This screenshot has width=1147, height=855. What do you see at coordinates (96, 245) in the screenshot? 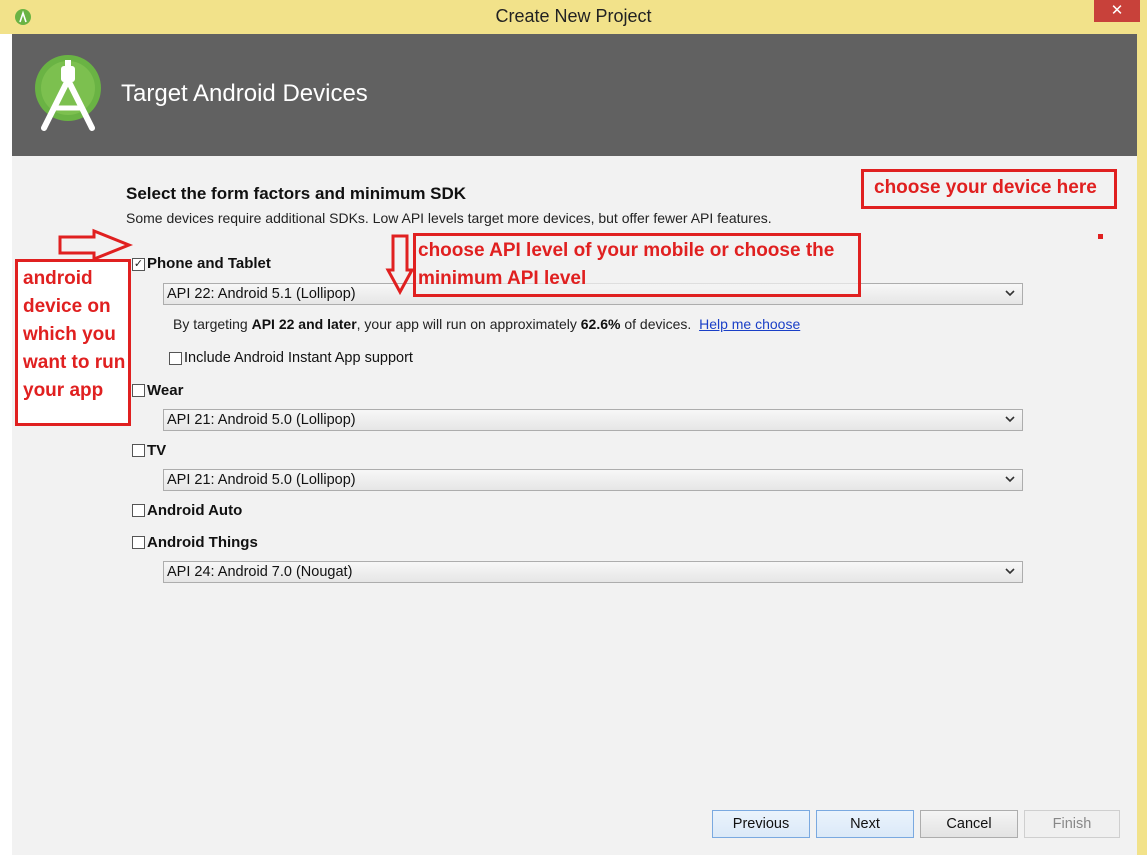
I see `right-arrow-icon` at bounding box center [96, 245].